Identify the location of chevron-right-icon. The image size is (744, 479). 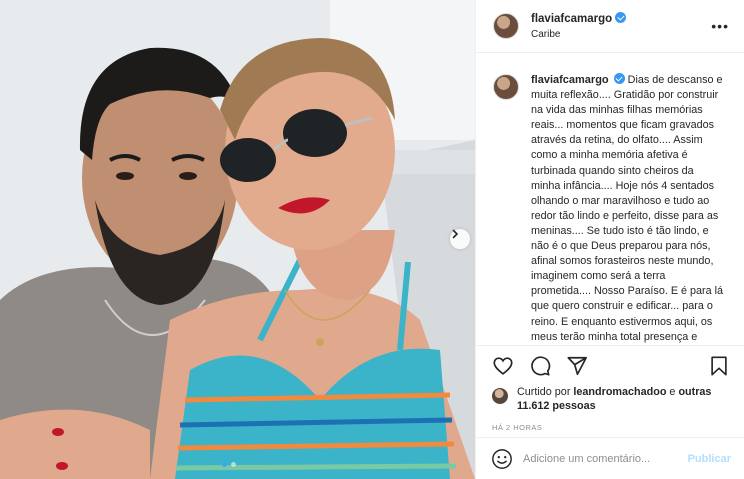
(455, 234).